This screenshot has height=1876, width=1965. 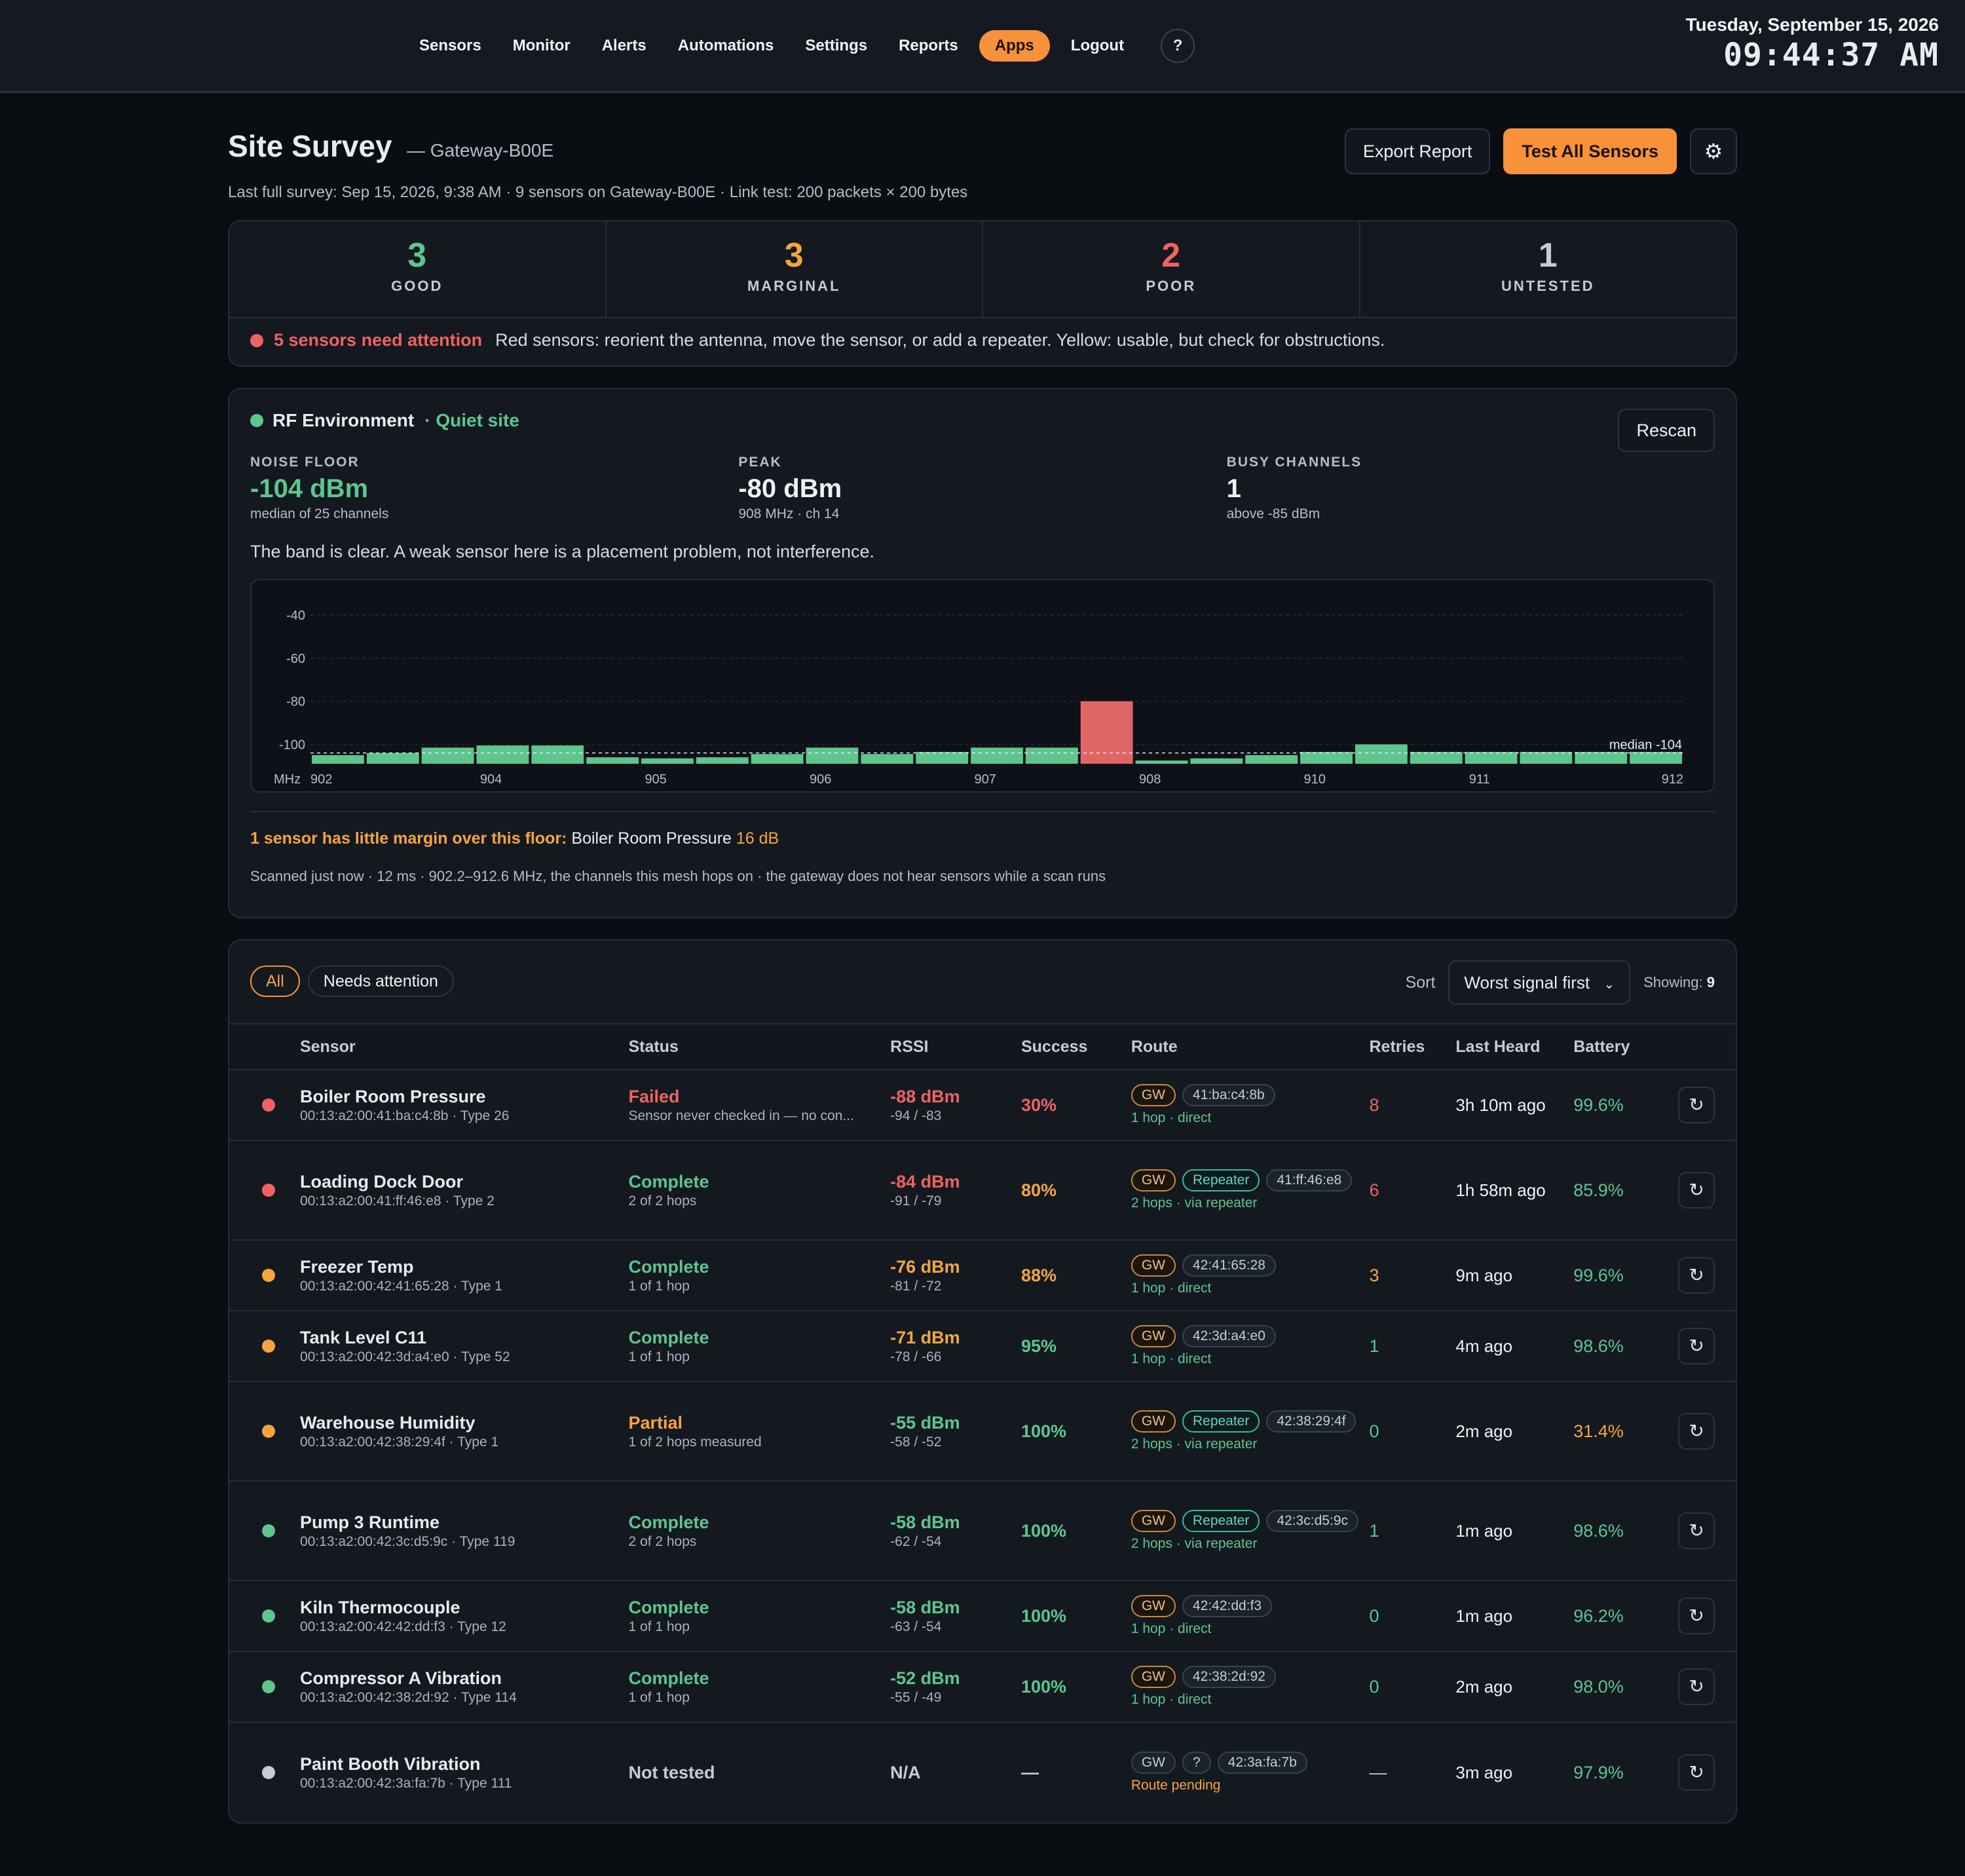 I want to click on battery-value: 98.6%, so click(x=1598, y=1346).